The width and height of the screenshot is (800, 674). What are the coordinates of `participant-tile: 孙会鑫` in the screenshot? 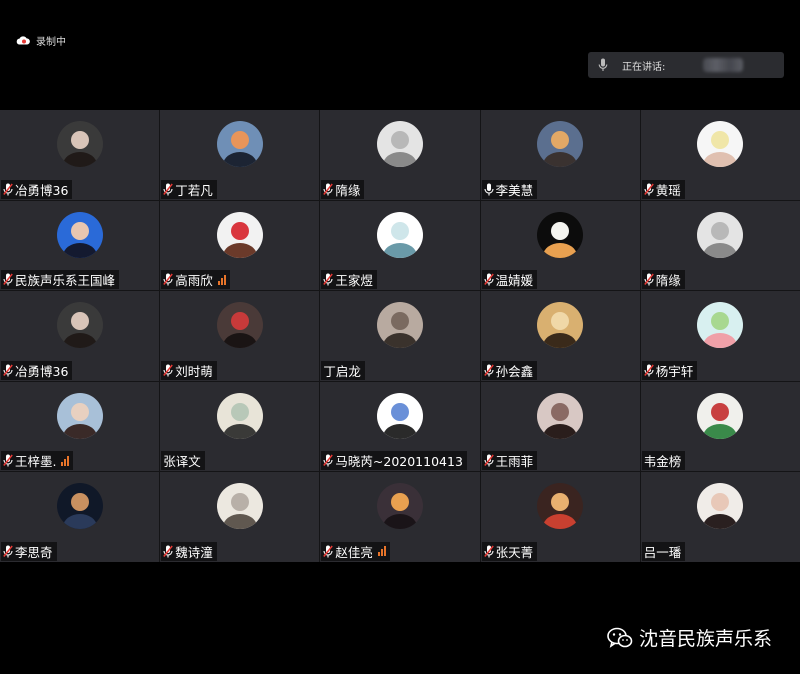 It's located at (560, 336).